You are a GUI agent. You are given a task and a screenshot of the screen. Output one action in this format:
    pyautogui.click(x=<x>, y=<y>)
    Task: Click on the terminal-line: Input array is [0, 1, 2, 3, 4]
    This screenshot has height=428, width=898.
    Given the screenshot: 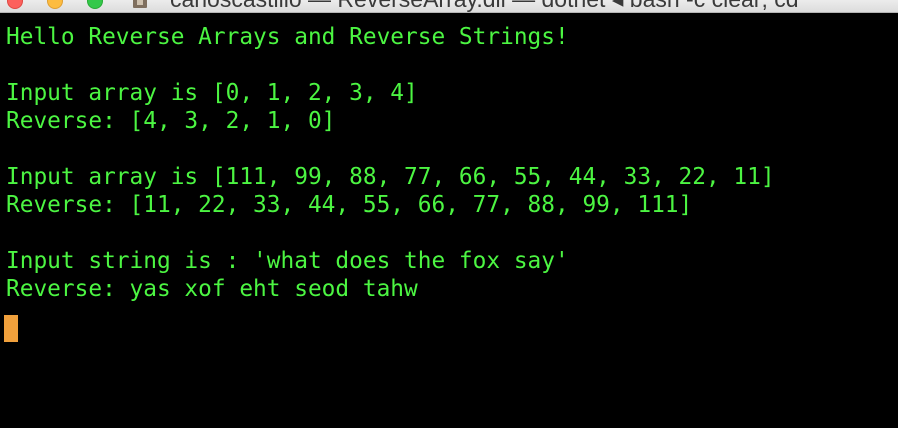 What is the action you would take?
    pyautogui.click(x=212, y=93)
    